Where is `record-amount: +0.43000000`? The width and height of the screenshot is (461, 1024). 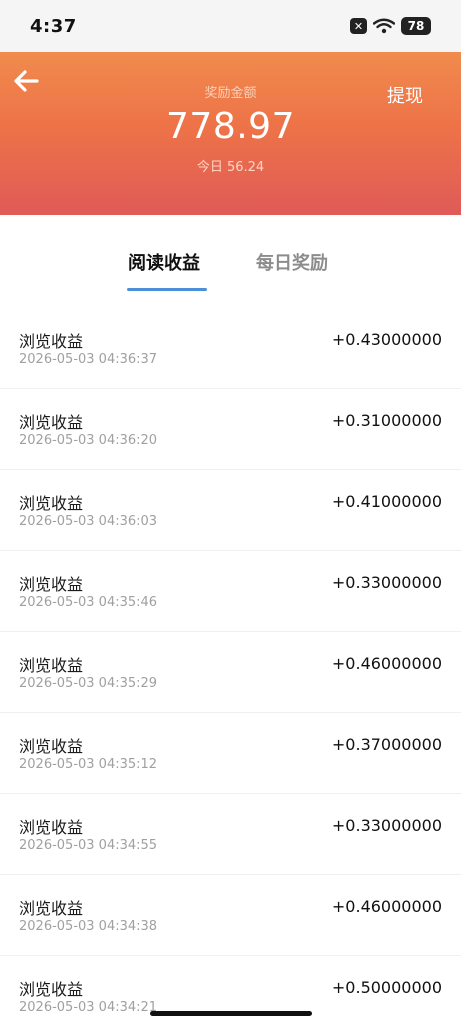
record-amount: +0.43000000 is located at coordinates (386, 339).